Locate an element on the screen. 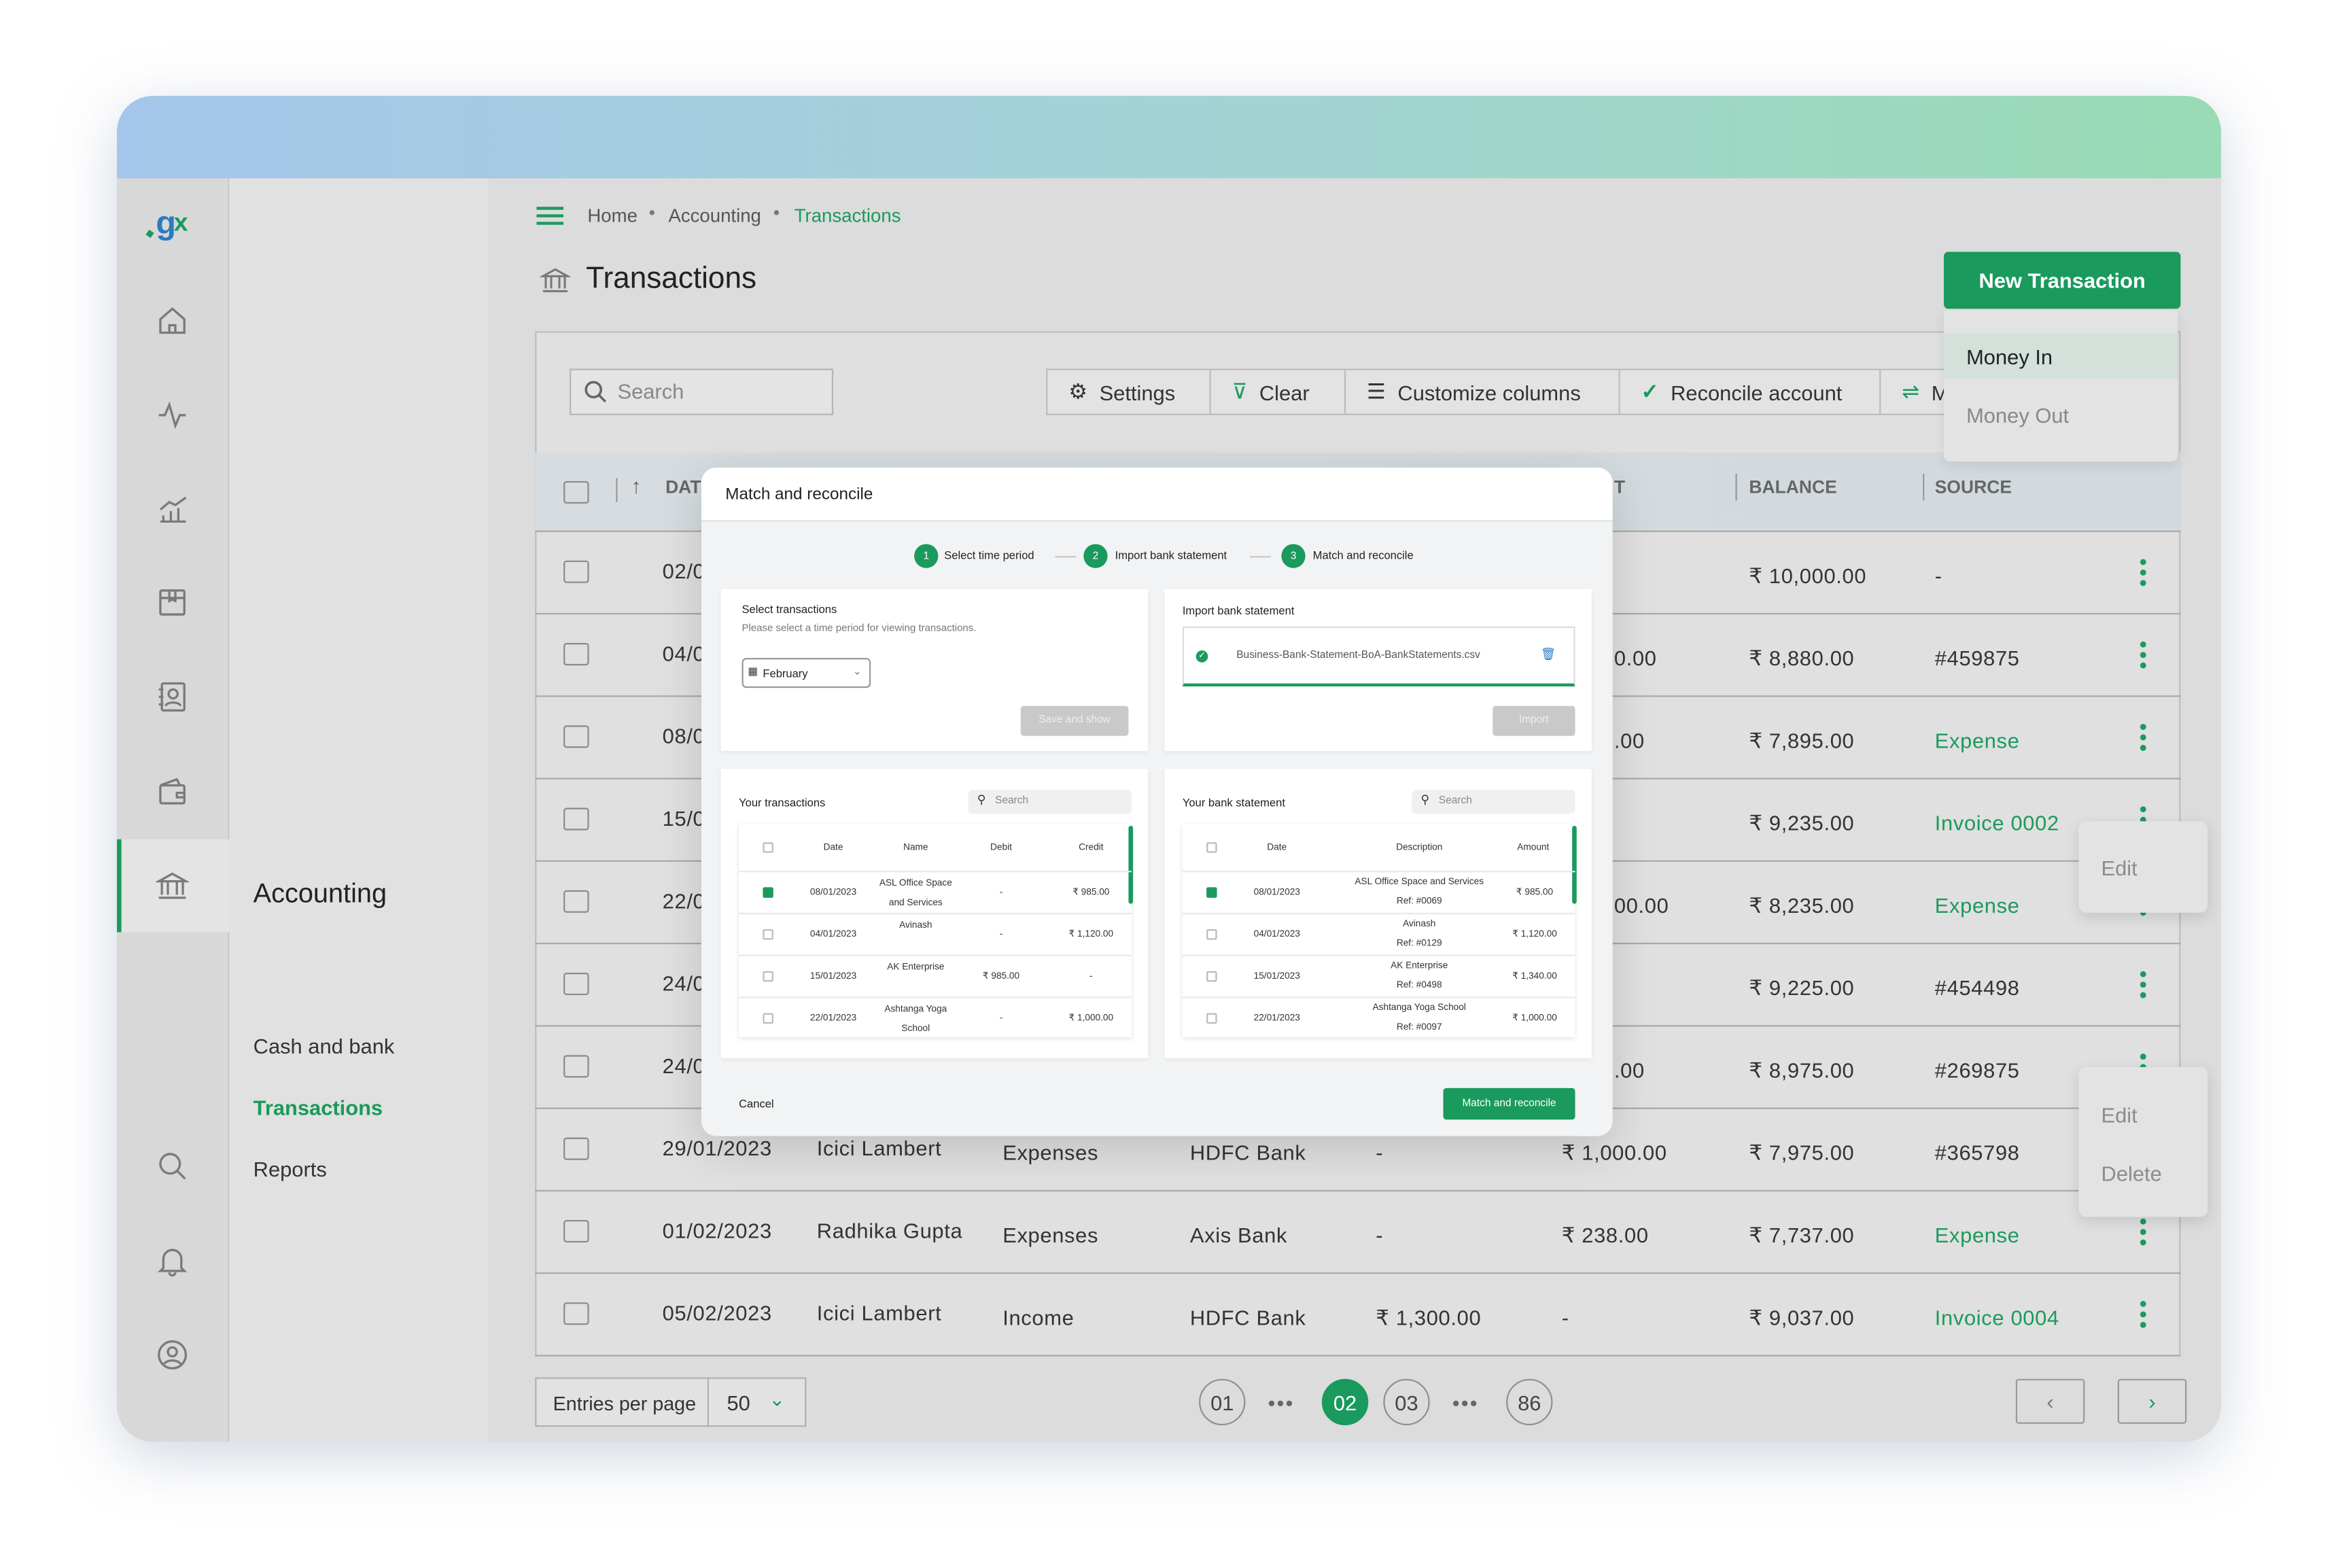  customize-columns-button: ☰ Customize columns is located at coordinates (1482, 391).